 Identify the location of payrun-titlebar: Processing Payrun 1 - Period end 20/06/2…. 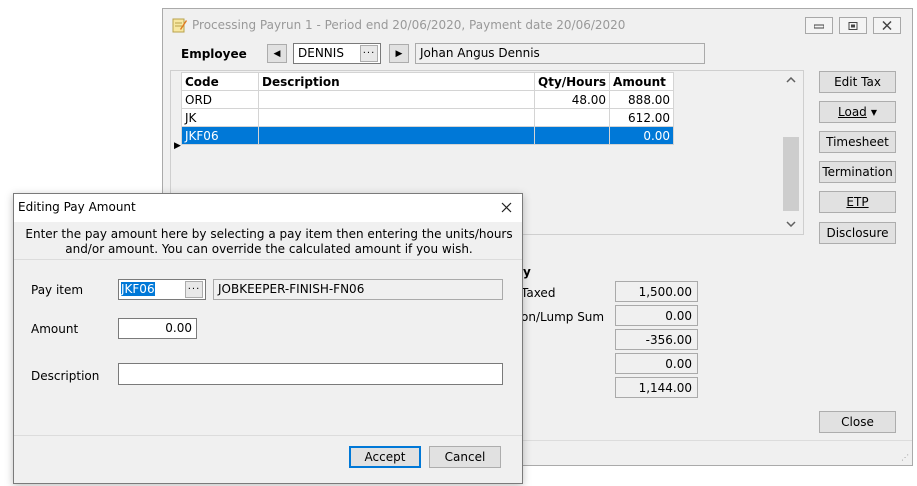
(537, 24).